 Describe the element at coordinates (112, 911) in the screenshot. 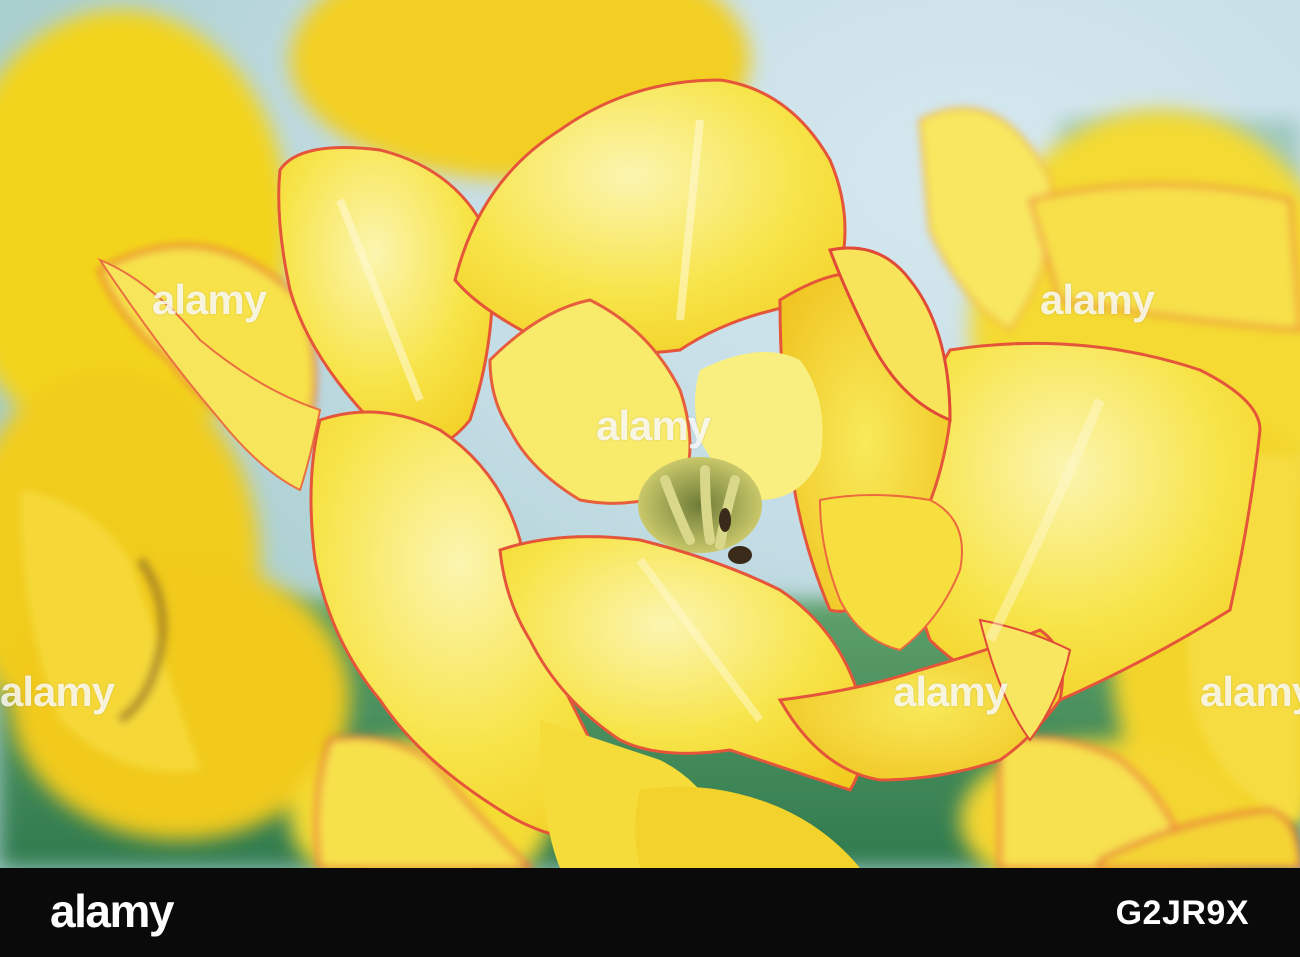

I see `alamy-logo: alamy` at that location.